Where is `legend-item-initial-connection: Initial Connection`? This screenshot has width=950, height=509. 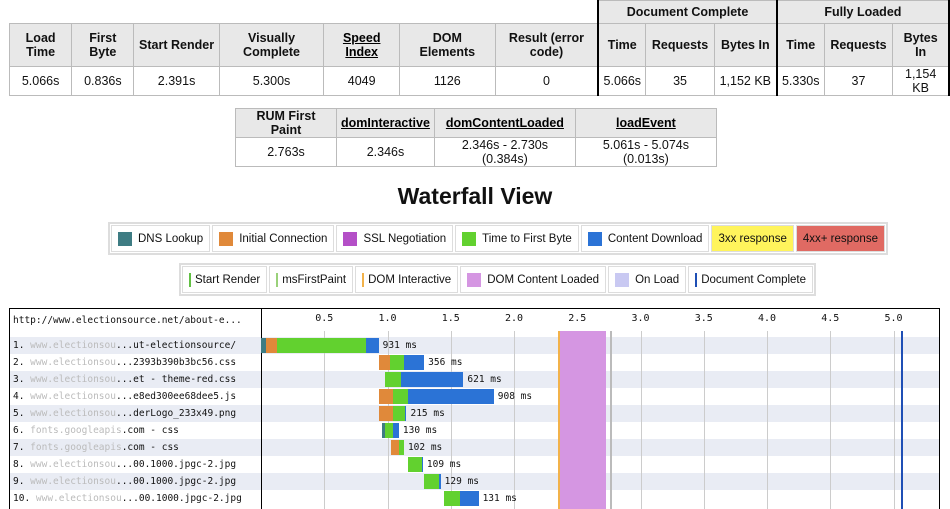
legend-item-initial-connection: Initial Connection is located at coordinates (273, 238).